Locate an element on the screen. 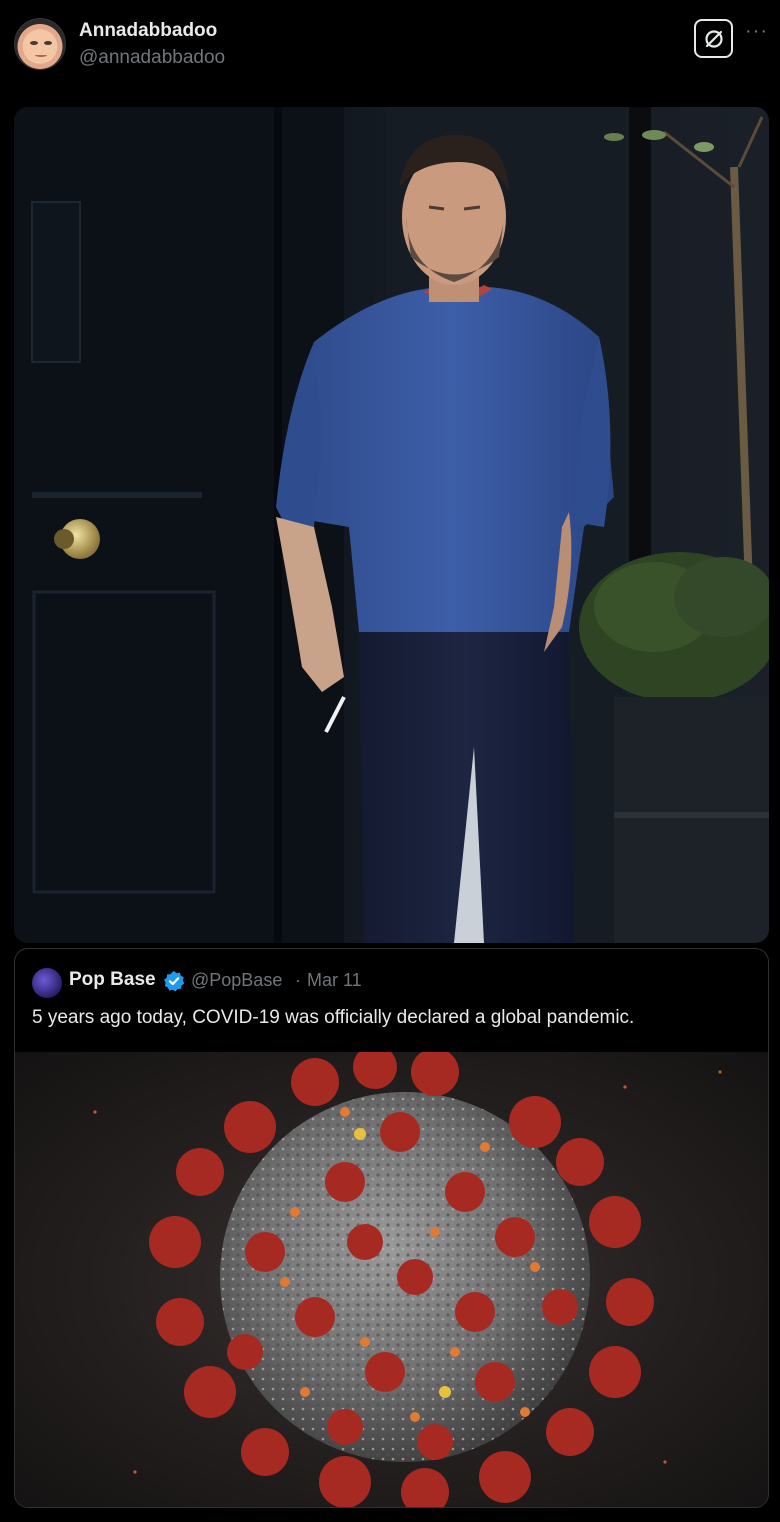  avatar-mouth is located at coordinates (41, 55).